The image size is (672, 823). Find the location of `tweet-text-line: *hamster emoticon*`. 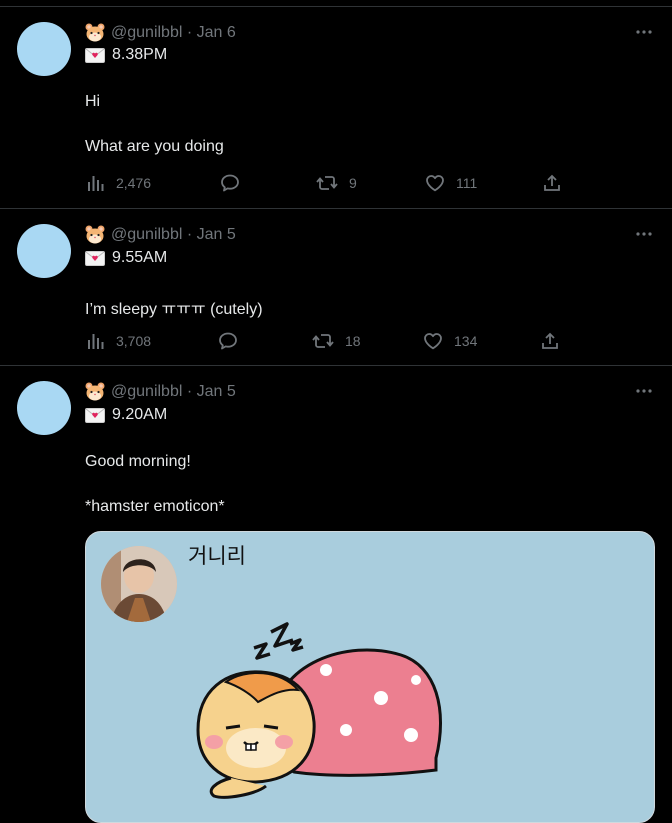

tweet-text-line: *hamster emoticon* is located at coordinates (155, 506).